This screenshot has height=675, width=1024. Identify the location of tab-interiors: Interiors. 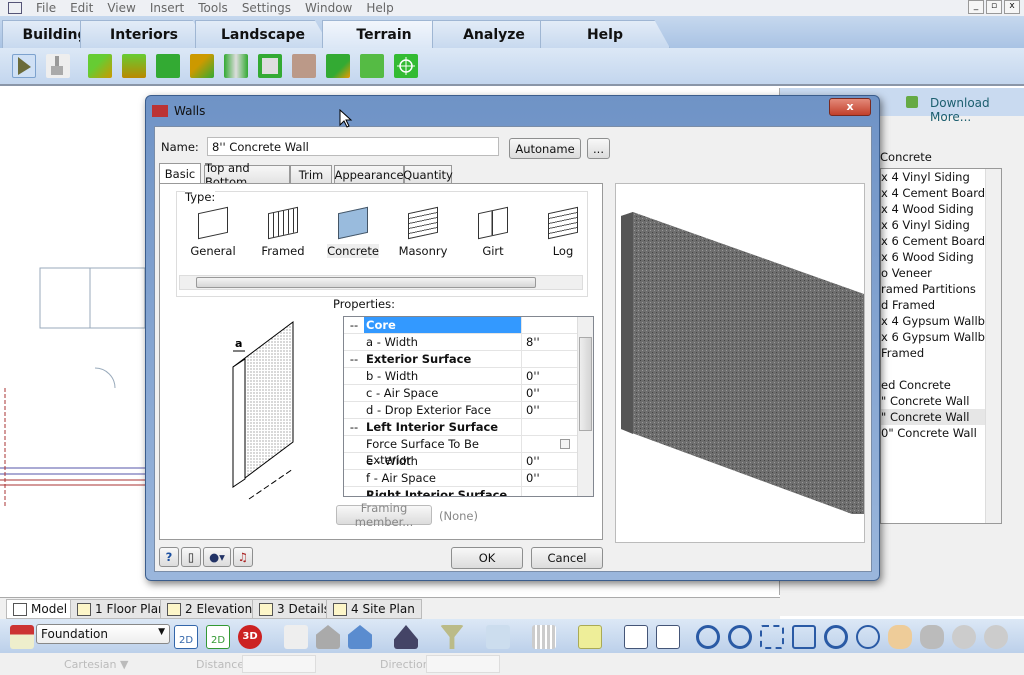
(144, 34).